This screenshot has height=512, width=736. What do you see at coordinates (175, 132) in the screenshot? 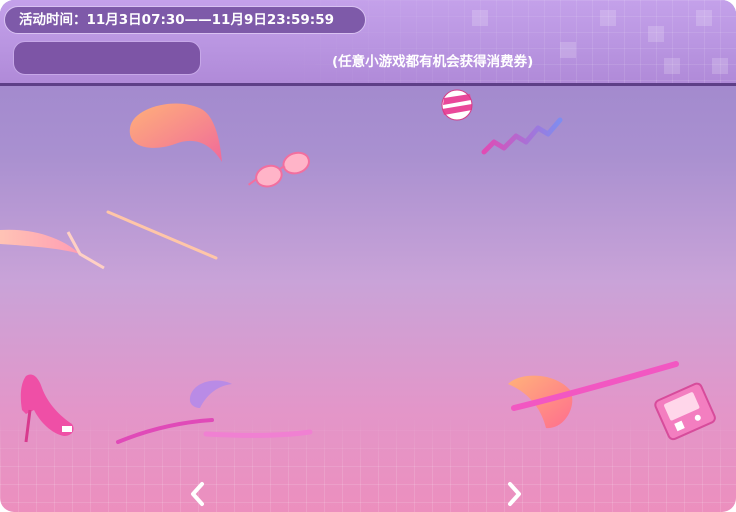
I see `orange-paint-blob` at bounding box center [175, 132].